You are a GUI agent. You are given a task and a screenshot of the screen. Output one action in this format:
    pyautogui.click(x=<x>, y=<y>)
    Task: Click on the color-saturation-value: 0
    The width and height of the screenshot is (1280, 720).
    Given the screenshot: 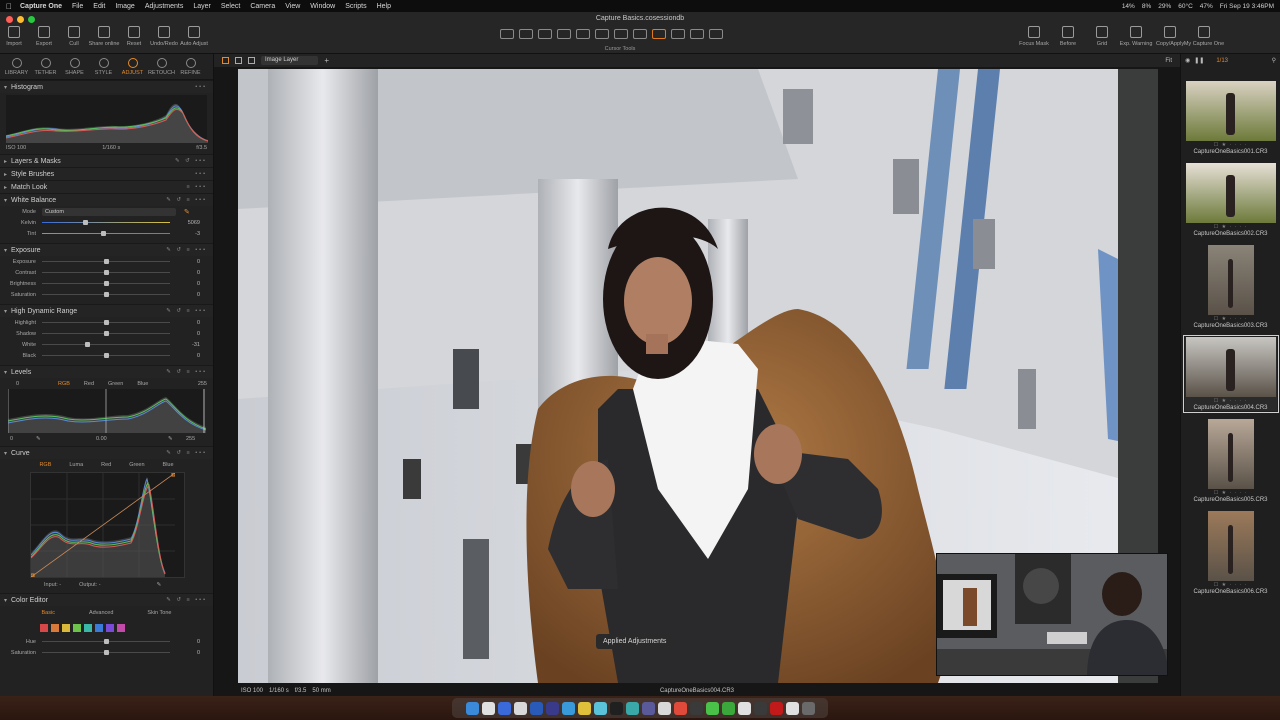 What is the action you would take?
    pyautogui.click(x=185, y=653)
    